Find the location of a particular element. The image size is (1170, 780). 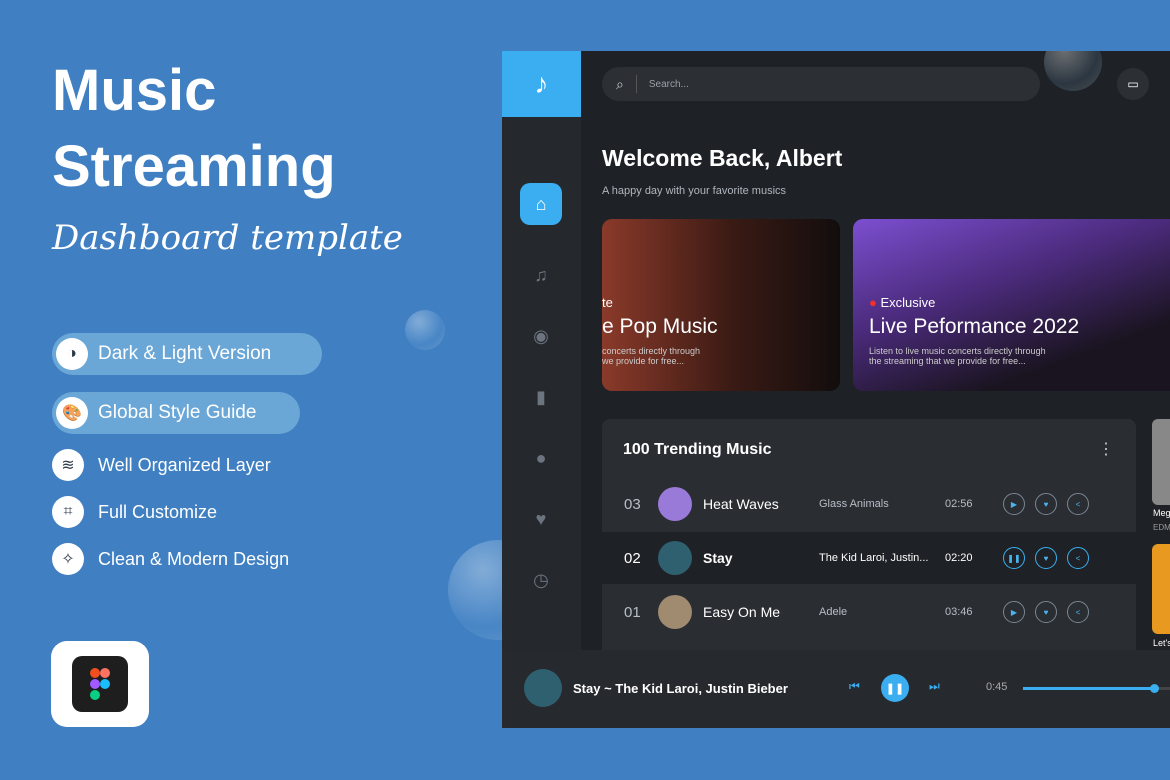

contrast-icon: ◑ is located at coordinates (72, 354).